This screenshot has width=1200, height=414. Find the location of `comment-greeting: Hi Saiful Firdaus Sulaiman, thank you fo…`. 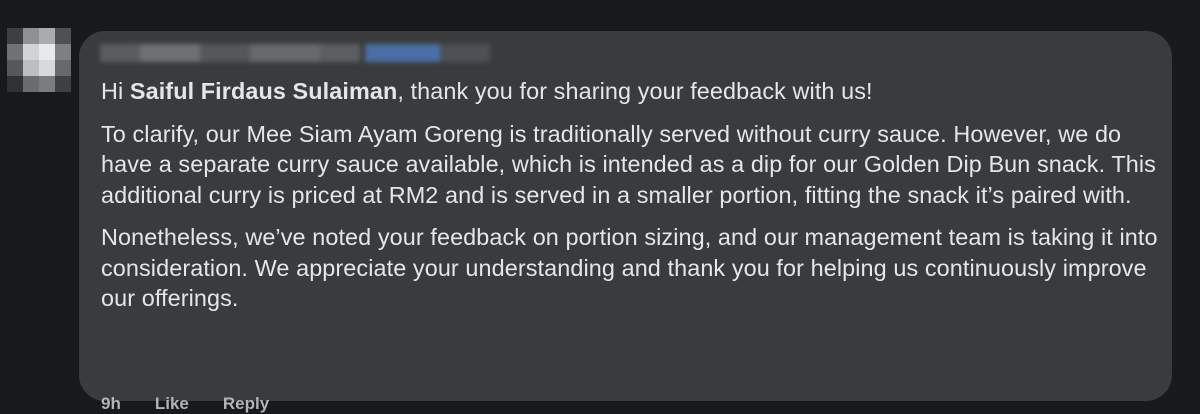

comment-greeting: Hi Saiful Firdaus Sulaiman, thank you fo… is located at coordinates (631, 91).